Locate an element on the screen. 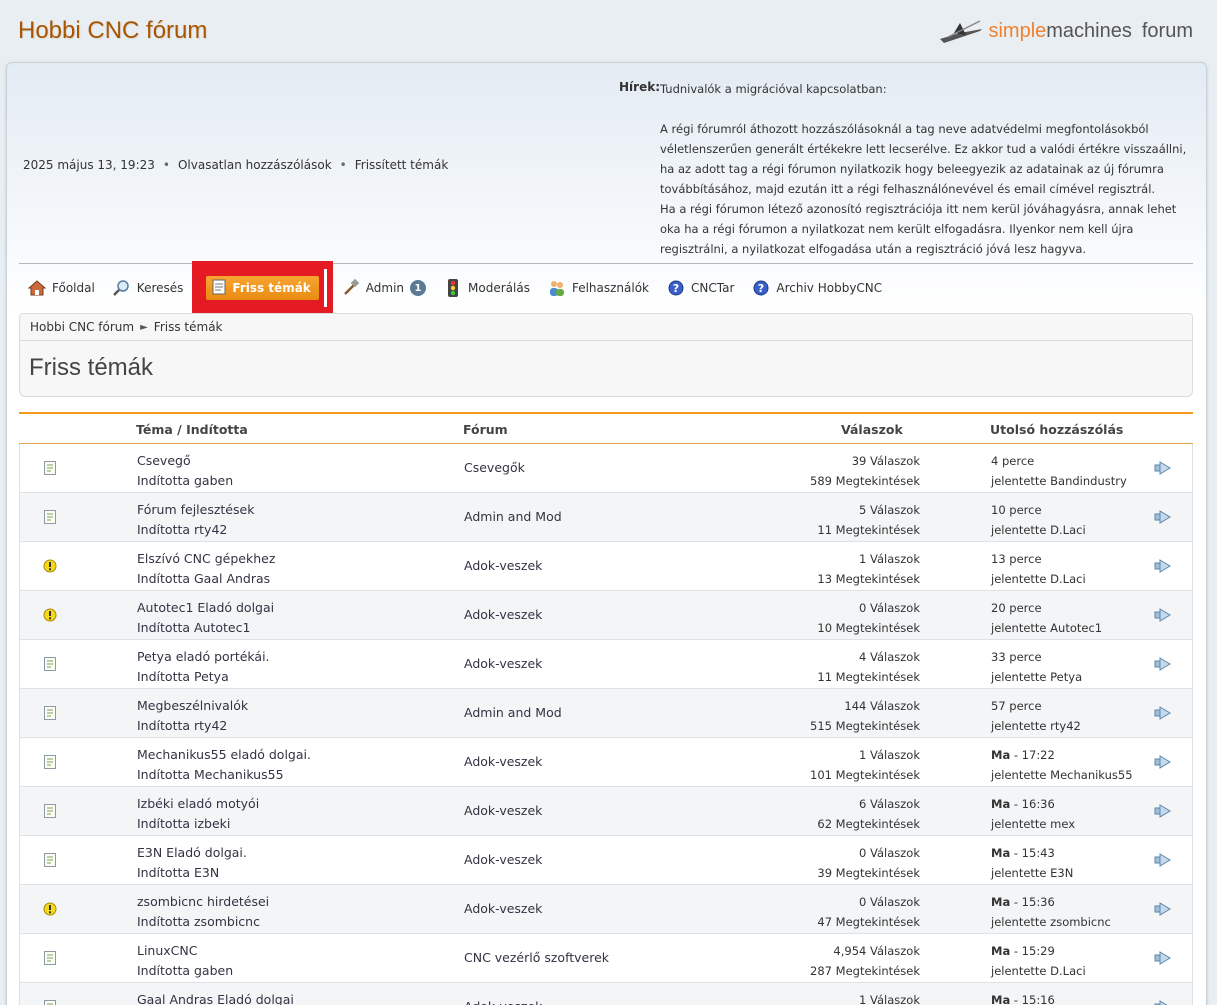 This screenshot has height=1005, width=1217. recent-topics-button: Friss témák is located at coordinates (262, 288).